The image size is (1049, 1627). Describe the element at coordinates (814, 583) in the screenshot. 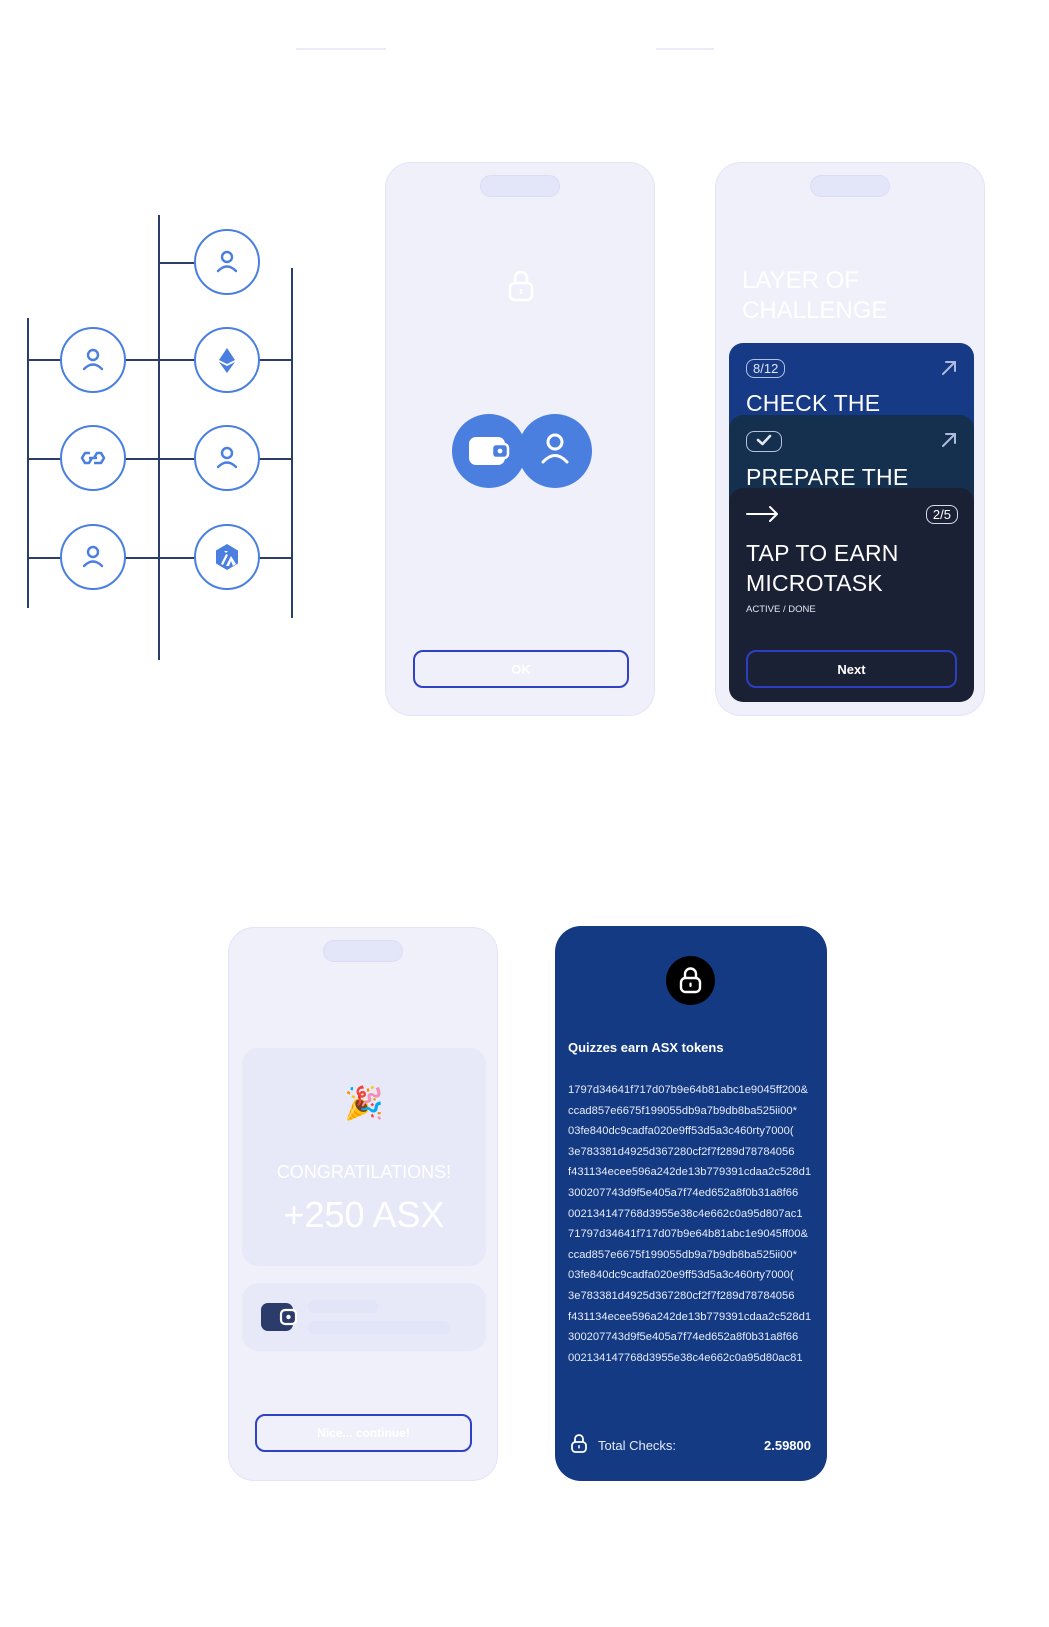

I see `card-title-line2: MICROTASK` at that location.